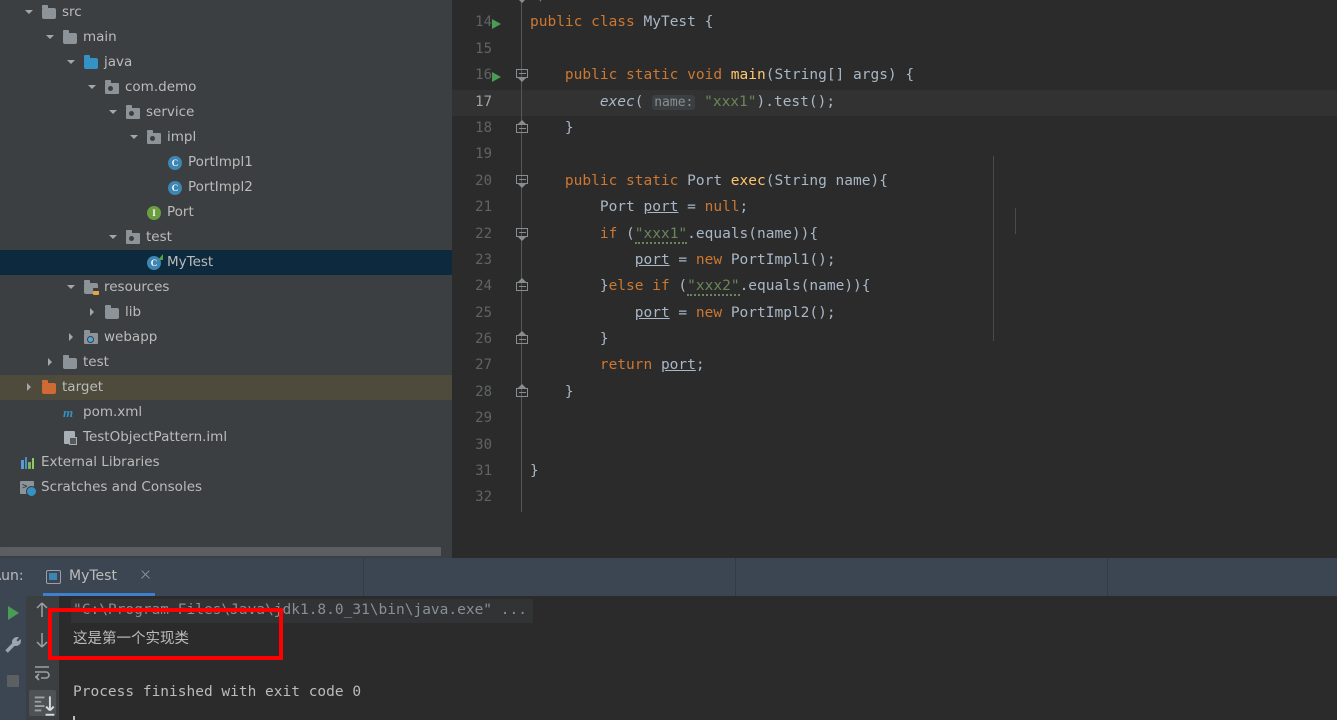  I want to click on editor-line-28: 28 }, so click(894, 393).